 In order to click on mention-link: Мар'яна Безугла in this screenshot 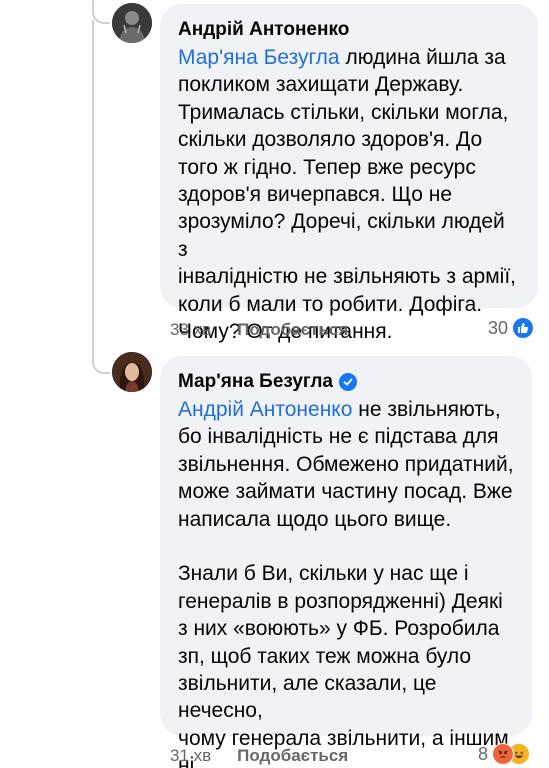, I will do `click(259, 57)`.